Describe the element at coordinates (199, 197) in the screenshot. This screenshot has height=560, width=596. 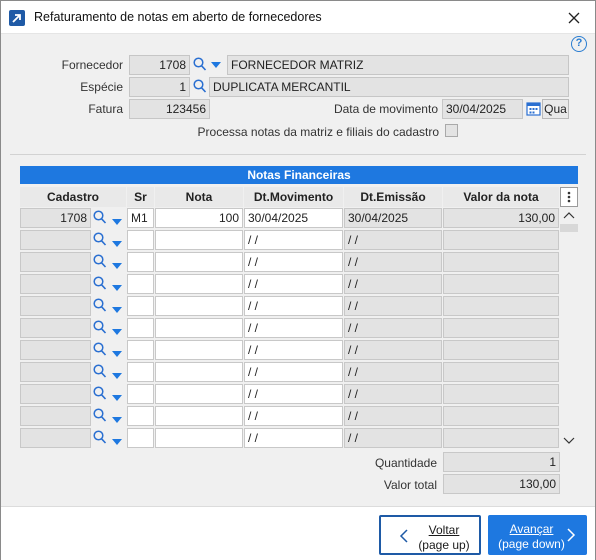
I see `column-header-nota: Nota` at that location.